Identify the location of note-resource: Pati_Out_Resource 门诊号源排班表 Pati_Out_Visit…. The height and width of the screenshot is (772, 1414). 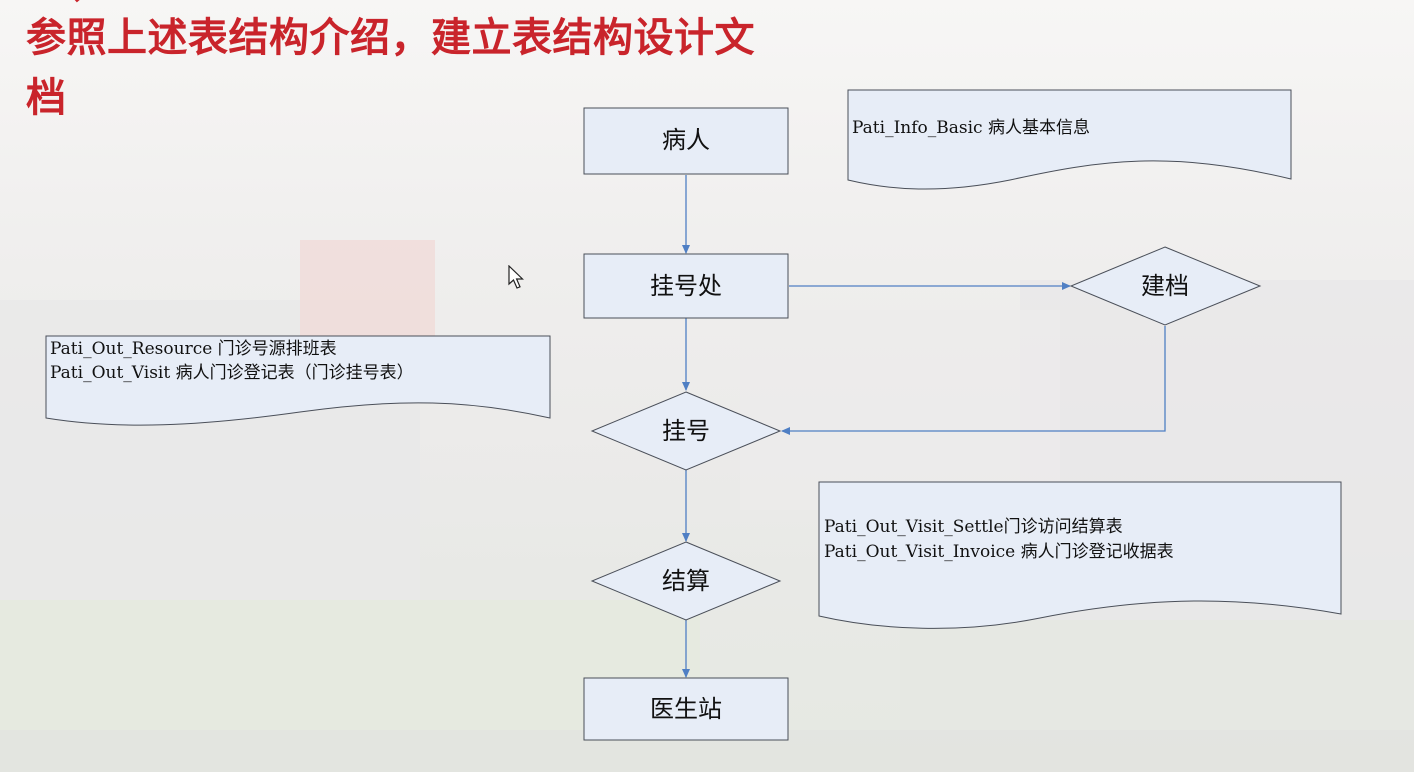
(298, 380).